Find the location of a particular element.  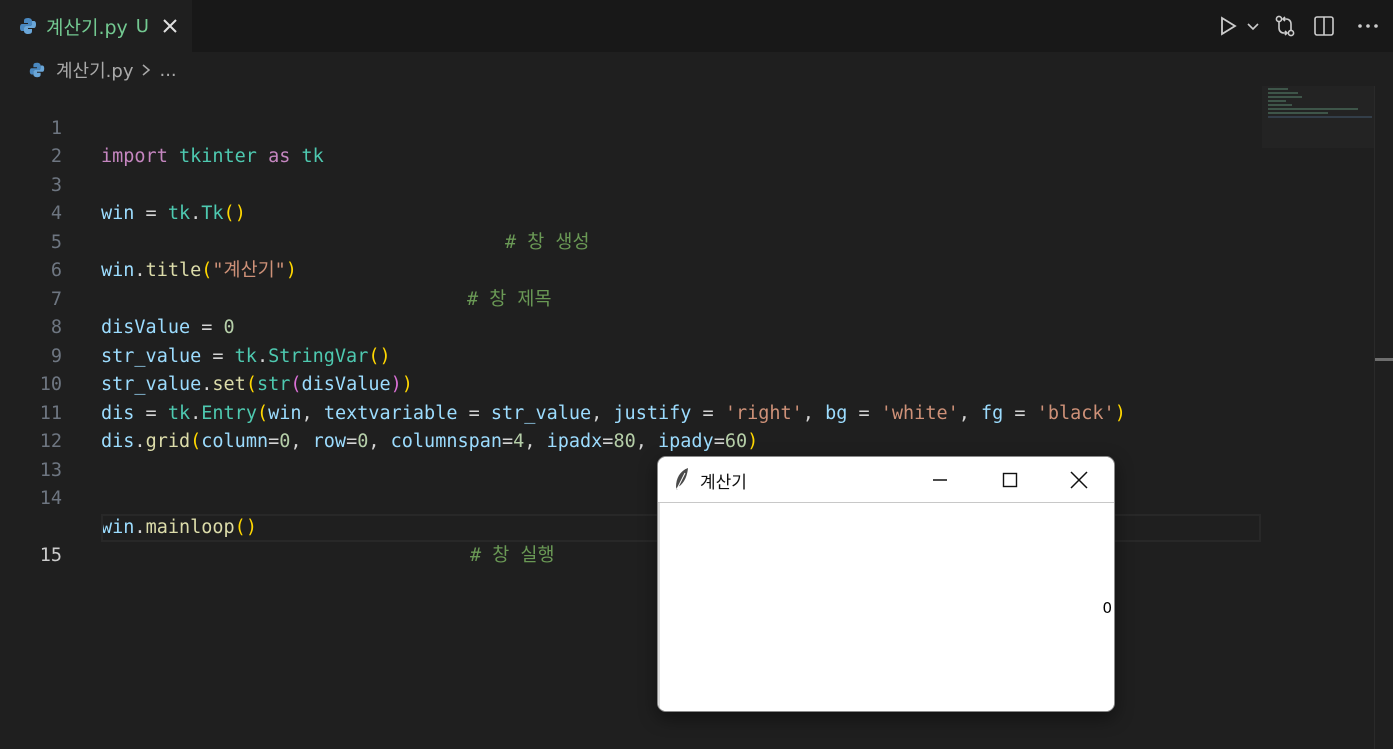

code-line: 1 import tkinter as tk is located at coordinates (631, 127).